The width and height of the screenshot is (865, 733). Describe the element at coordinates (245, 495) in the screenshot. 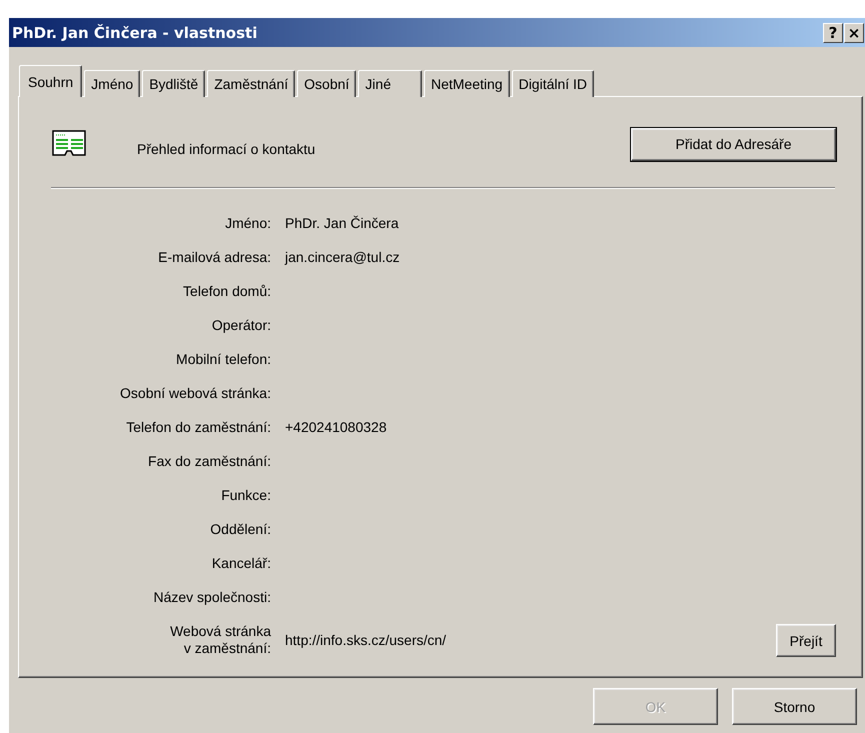

I see `field-label: Funkce:` at that location.